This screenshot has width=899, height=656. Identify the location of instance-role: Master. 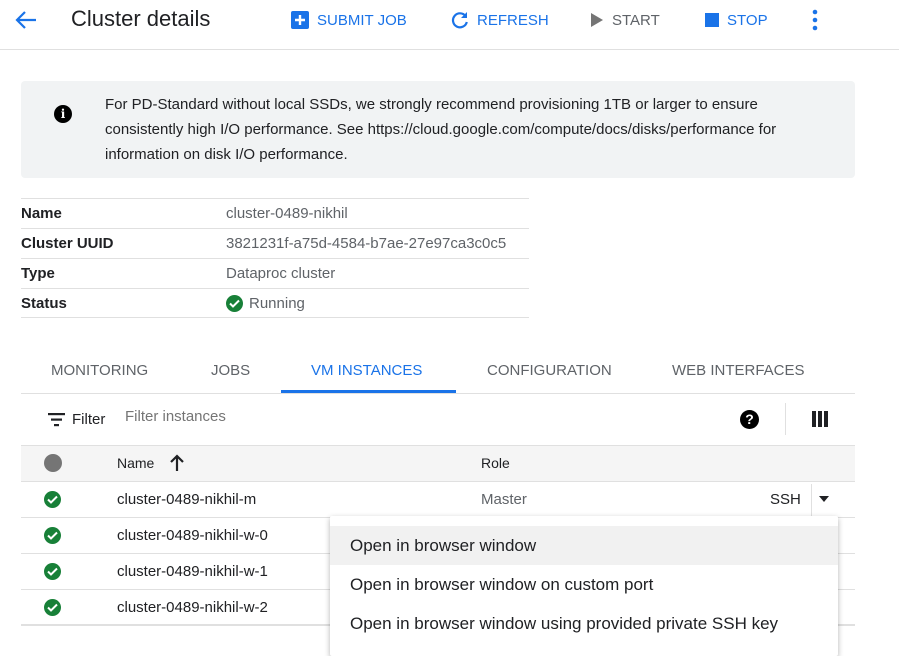
(504, 499).